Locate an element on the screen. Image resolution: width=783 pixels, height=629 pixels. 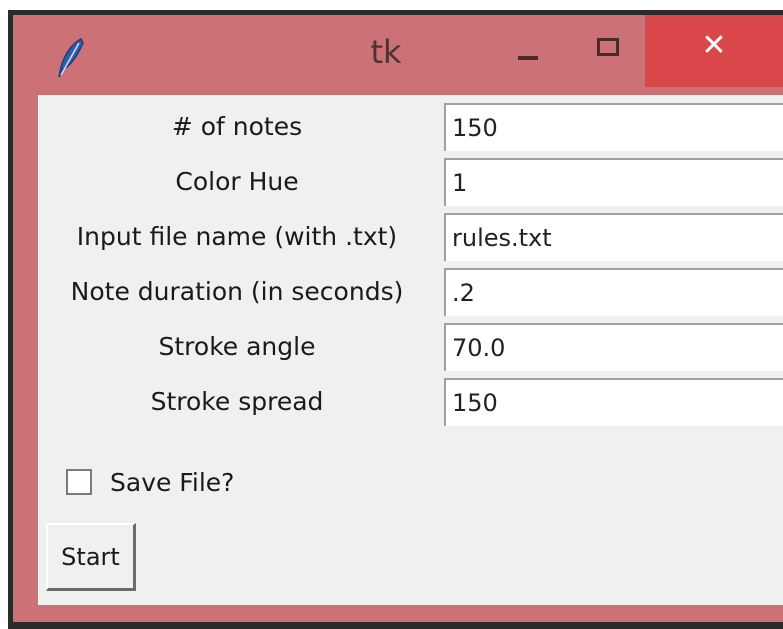
note-duration-input is located at coordinates (613, 292).